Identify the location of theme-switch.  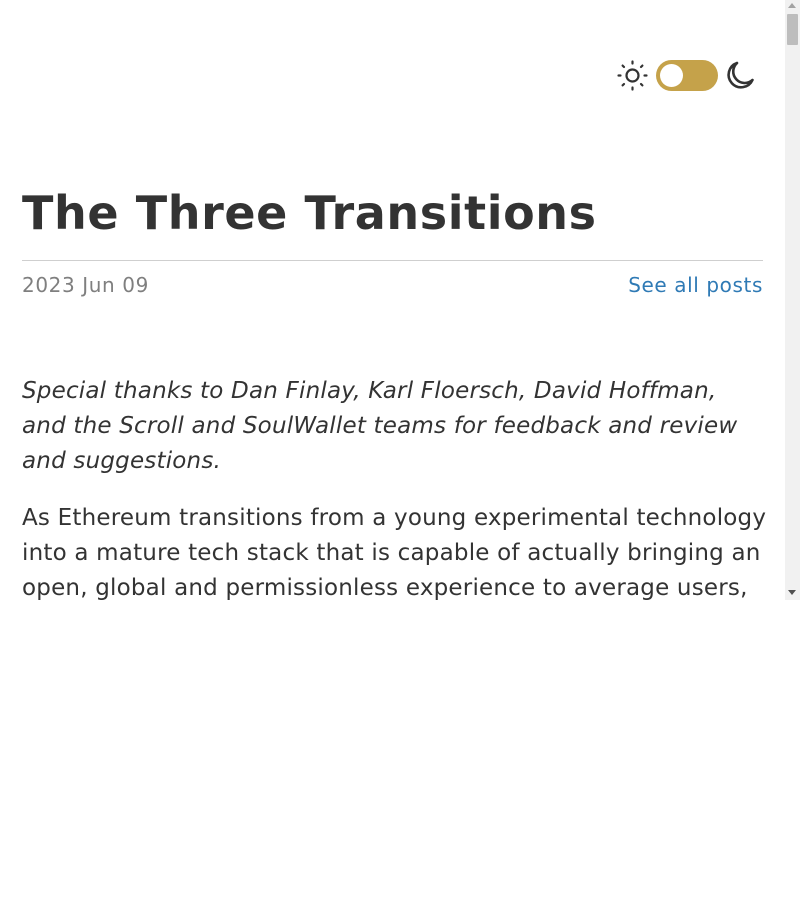
(687, 76).